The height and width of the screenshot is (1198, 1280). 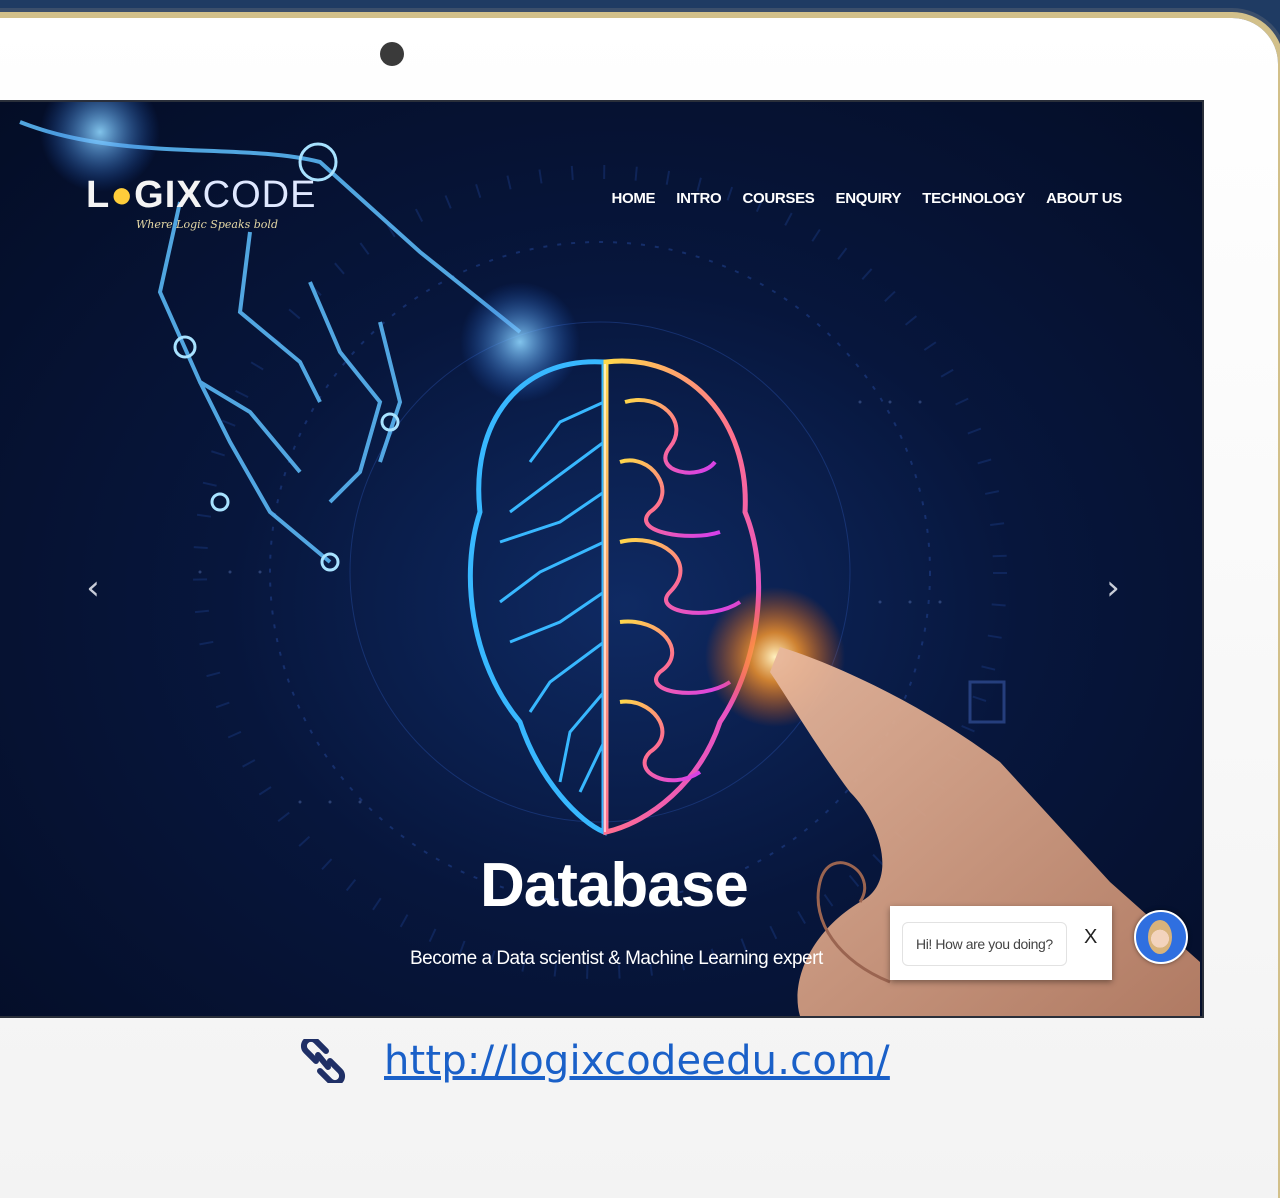 I want to click on website-link-row: http://logixcodeedu.com/, so click(x=593, y=1061).